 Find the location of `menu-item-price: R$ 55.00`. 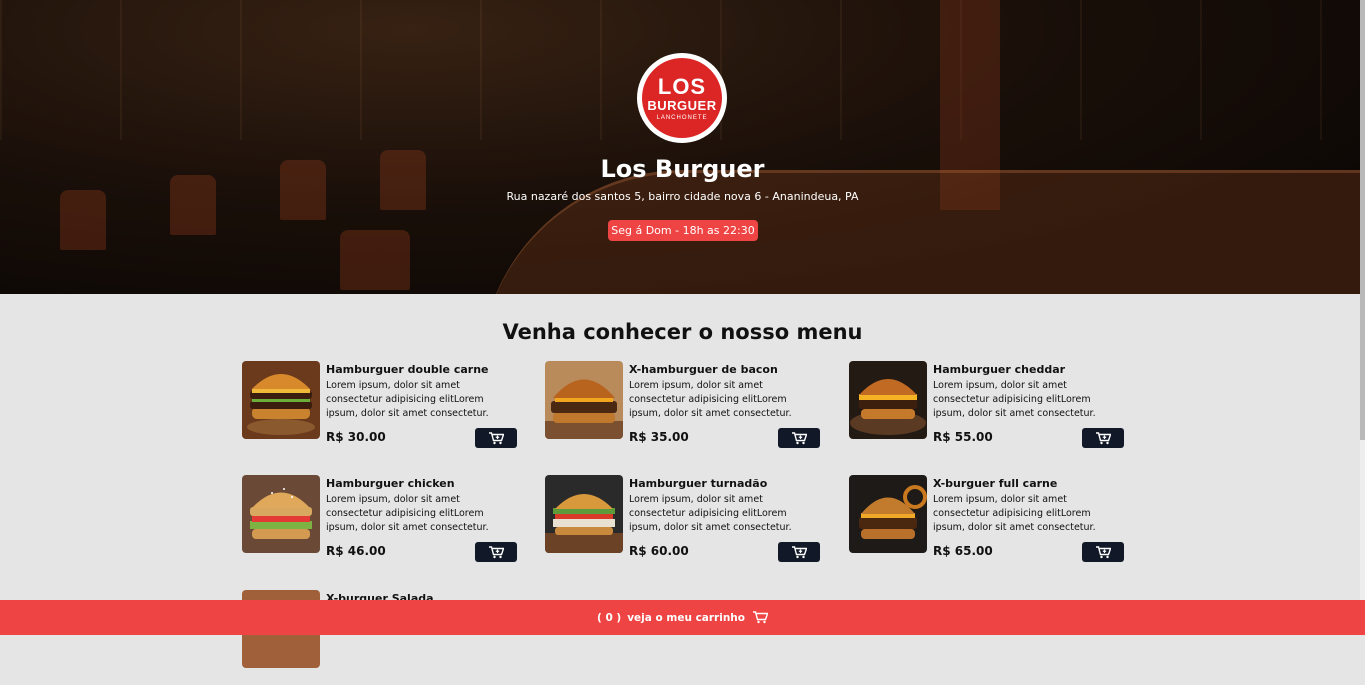

menu-item-price: R$ 55.00 is located at coordinates (963, 437).